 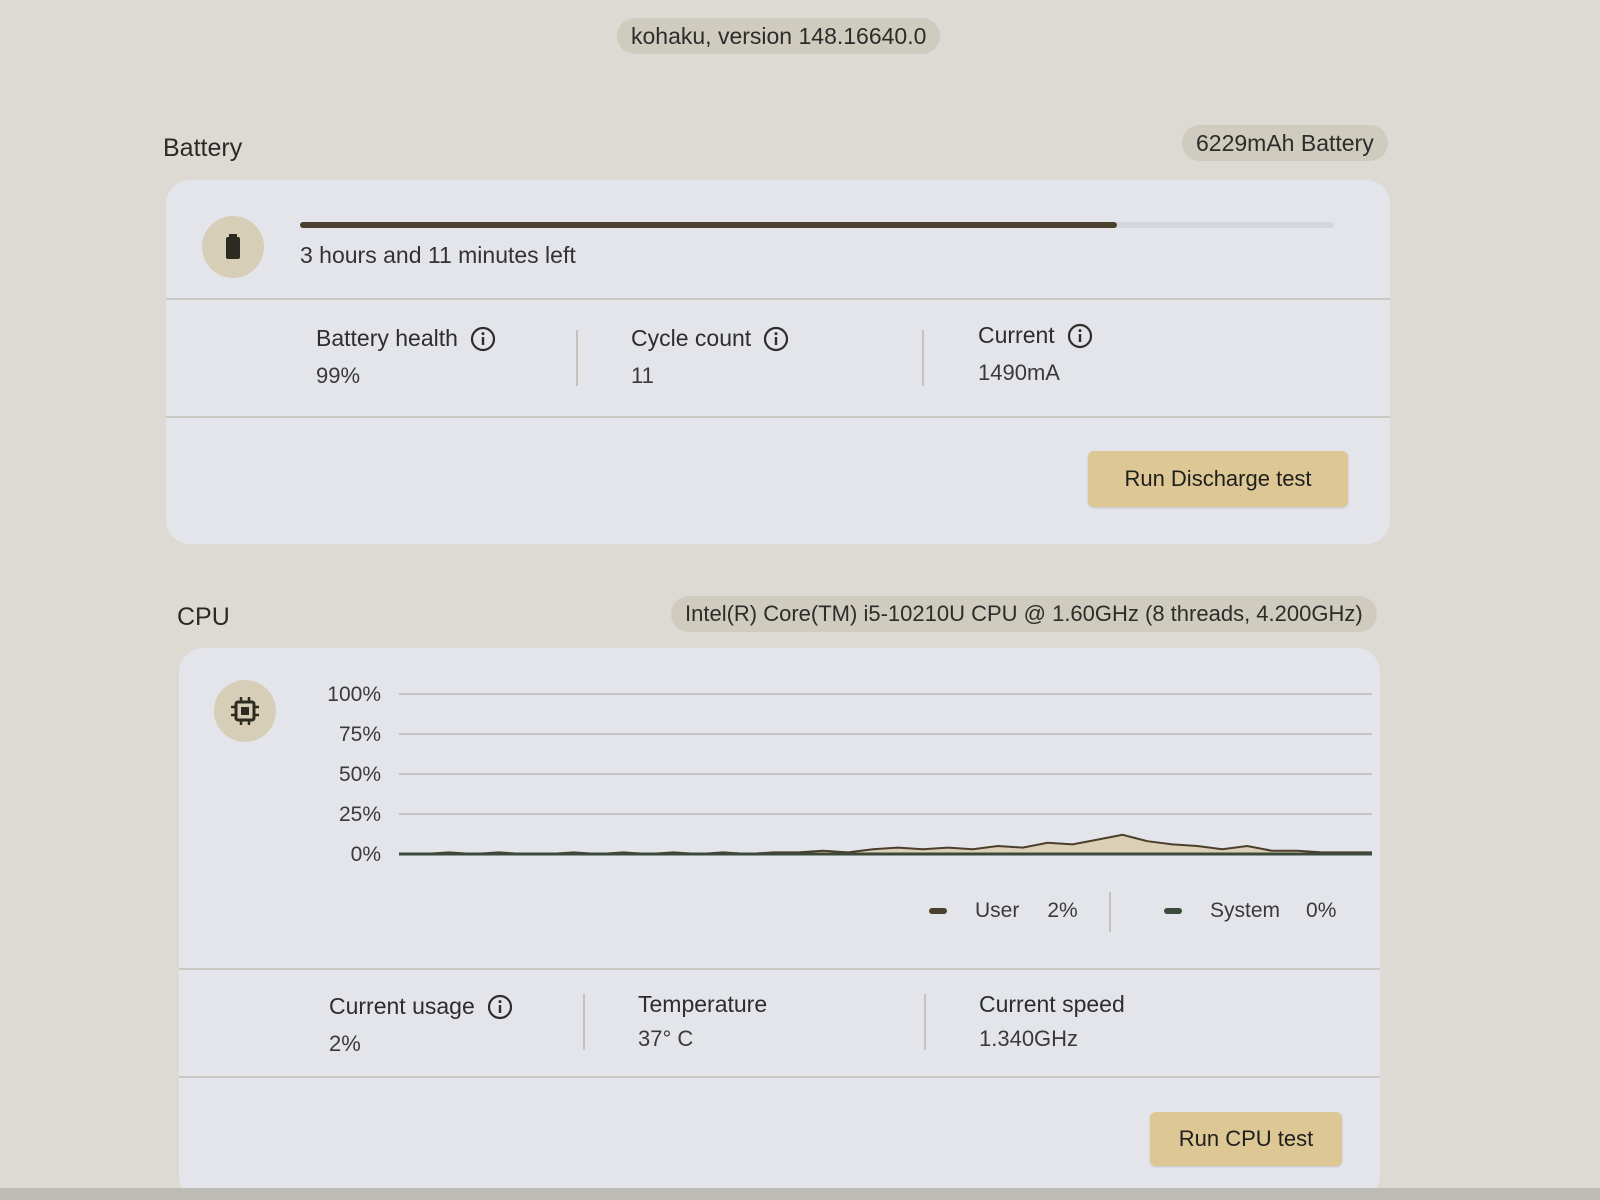 I want to click on temperature-text: Temperature, so click(x=703, y=1004).